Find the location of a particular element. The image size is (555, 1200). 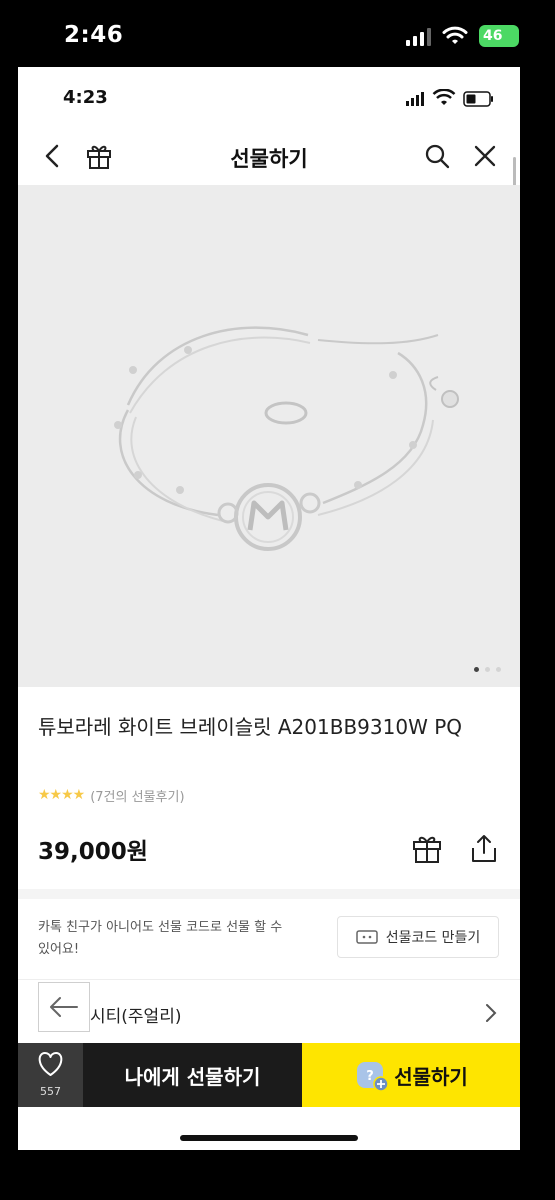

home-indicator is located at coordinates (269, 1138).